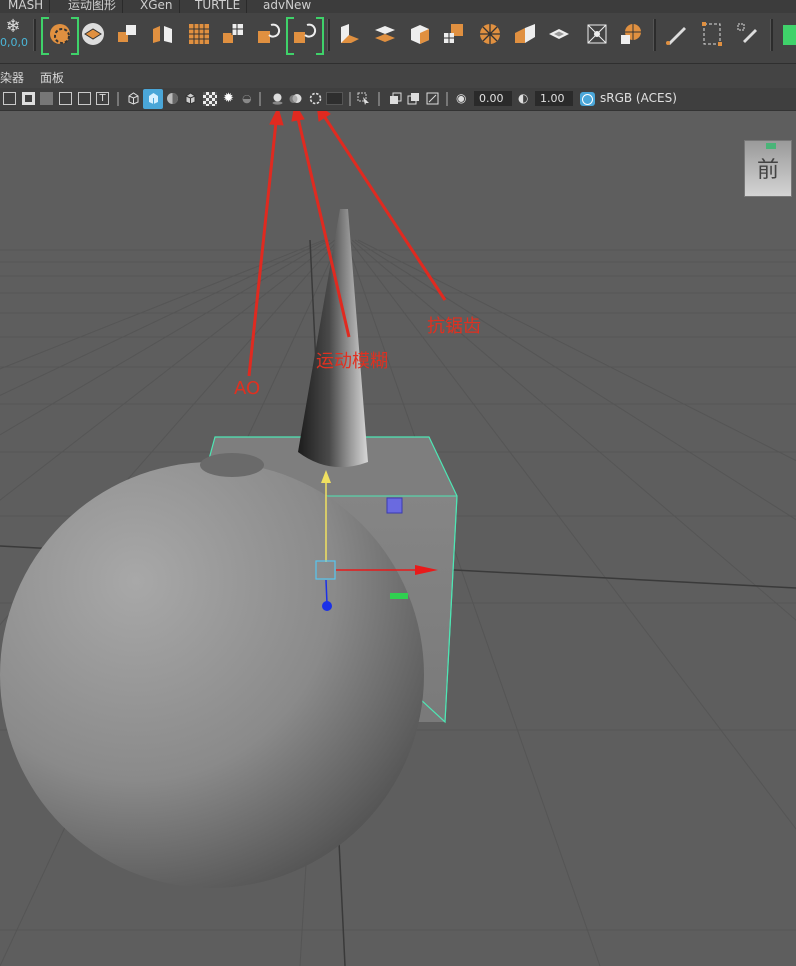 The width and height of the screenshot is (796, 966). Describe the element at coordinates (84, 98) in the screenshot. I see `image-plane-icon` at that location.